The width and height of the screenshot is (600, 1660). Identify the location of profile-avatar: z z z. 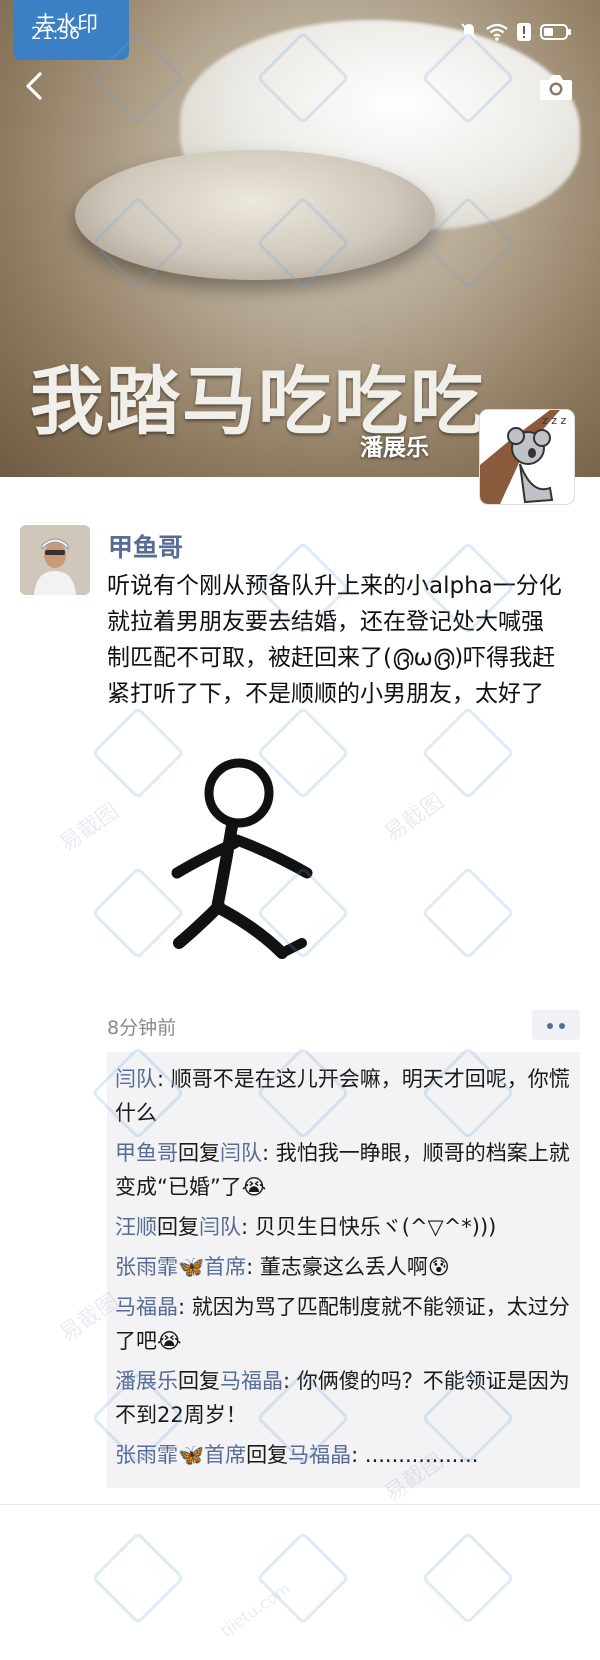
(527, 457).